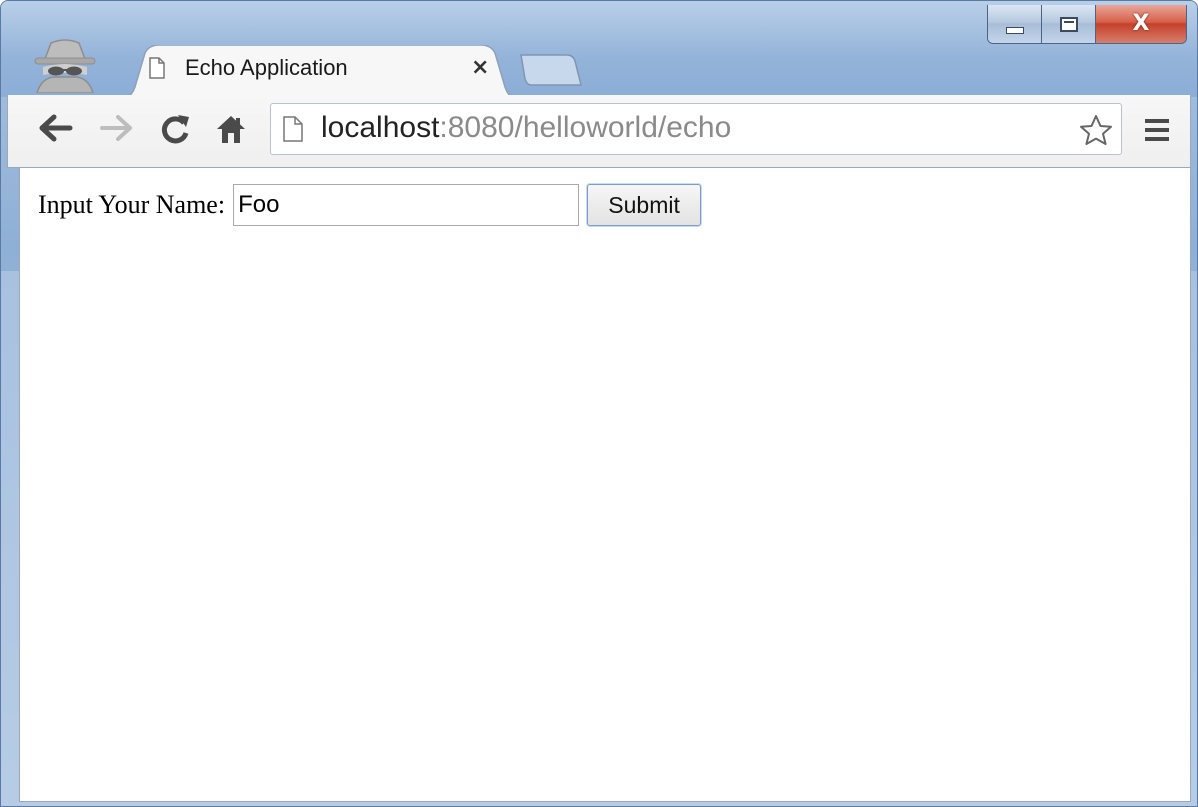 This screenshot has height=807, width=1198. I want to click on url-host: localhost, so click(380, 127).